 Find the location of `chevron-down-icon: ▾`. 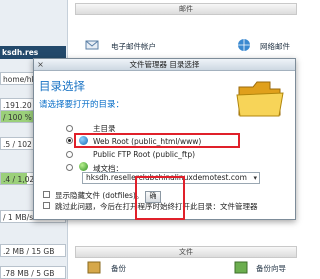

chevron-down-icon: ▾ is located at coordinates (255, 178).